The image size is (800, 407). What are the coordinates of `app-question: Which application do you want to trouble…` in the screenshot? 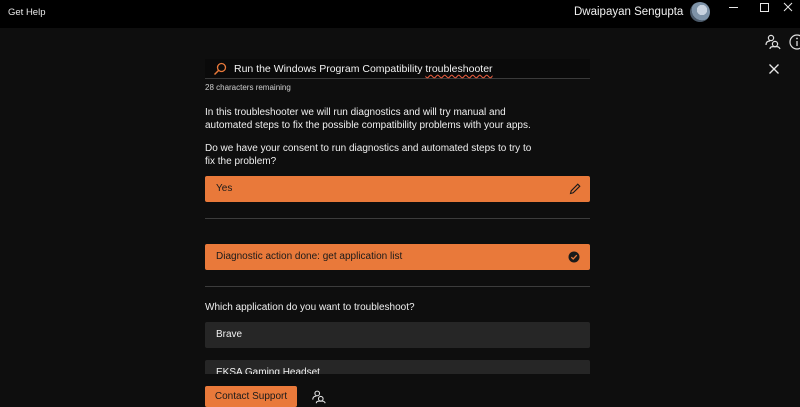 It's located at (310, 307).